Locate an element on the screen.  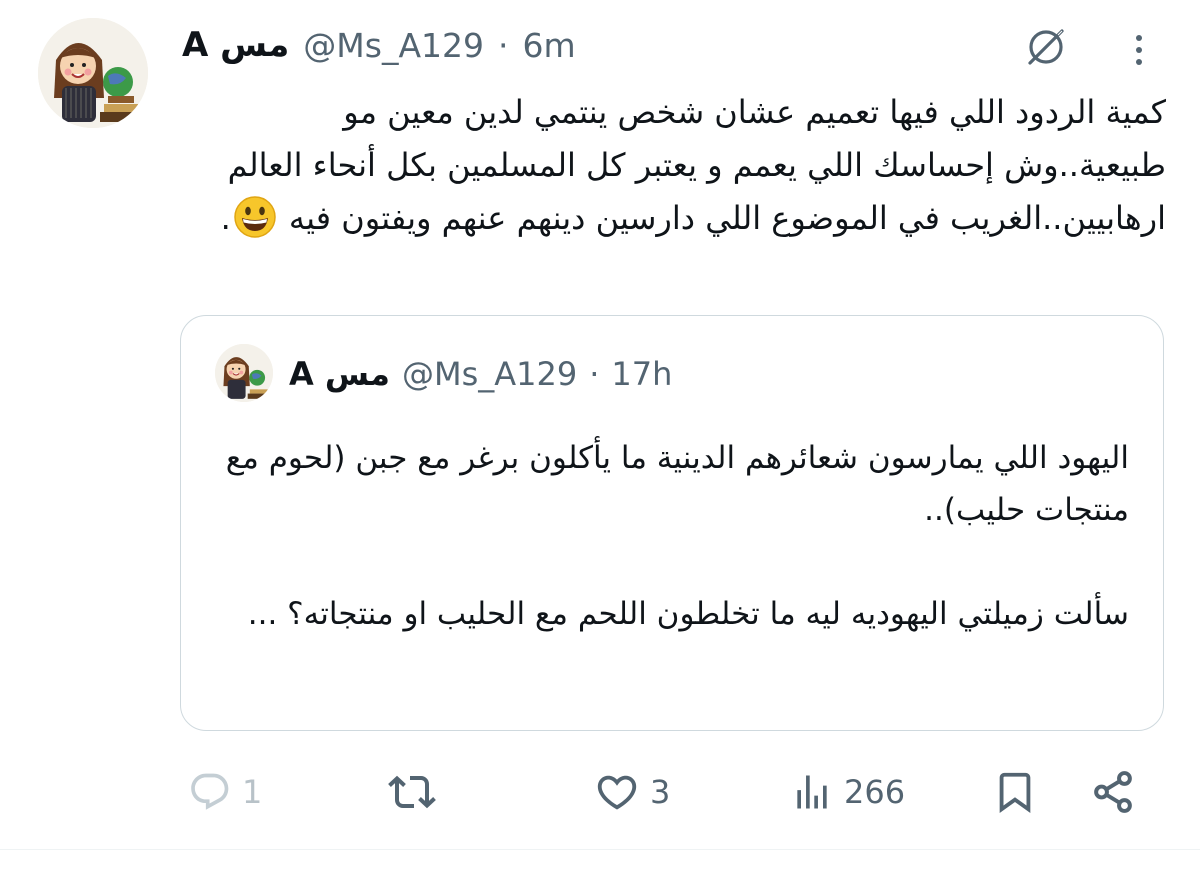
views-button: 266 is located at coordinates (847, 792).